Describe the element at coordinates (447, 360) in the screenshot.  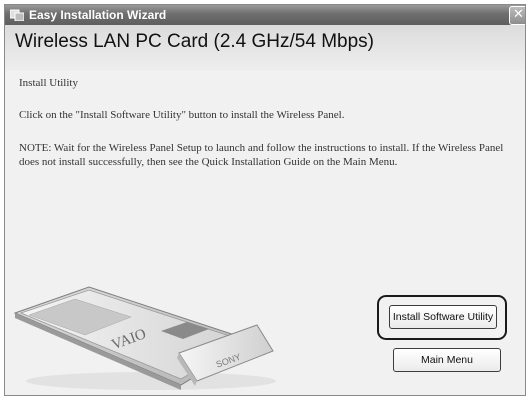
I see `main-menu-button: Main Menu` at that location.